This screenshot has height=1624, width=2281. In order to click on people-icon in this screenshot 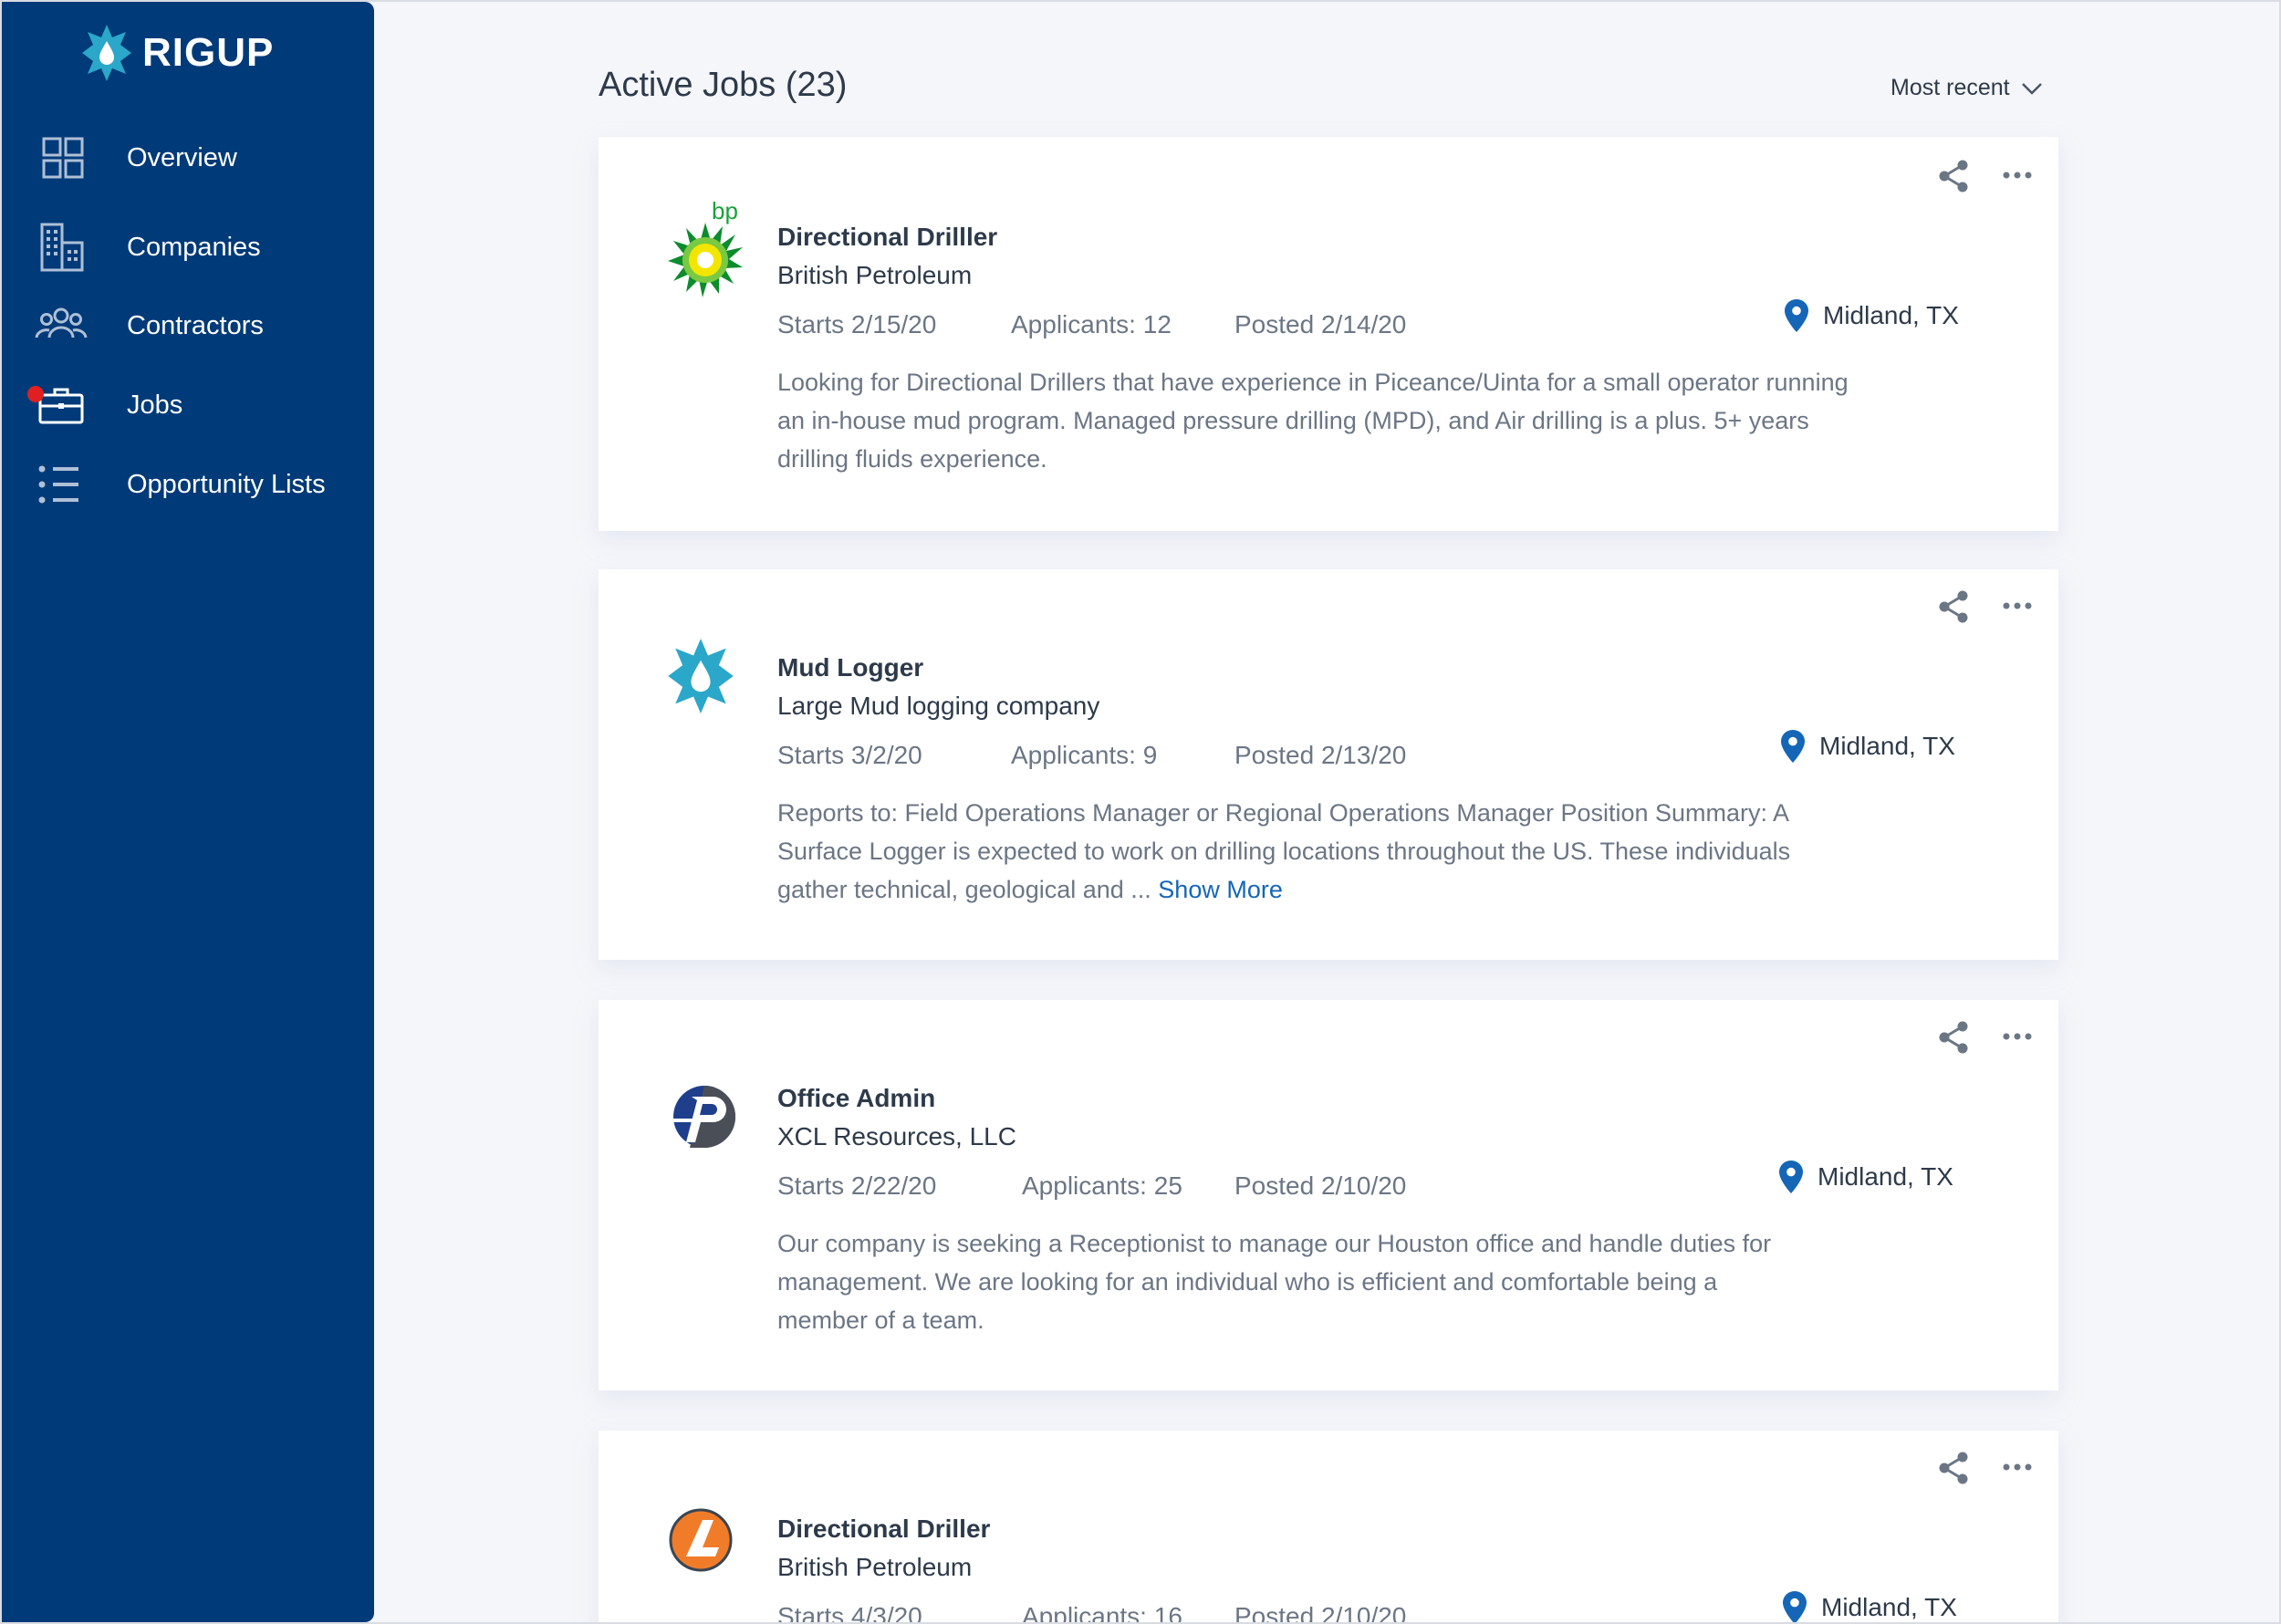, I will do `click(61, 323)`.